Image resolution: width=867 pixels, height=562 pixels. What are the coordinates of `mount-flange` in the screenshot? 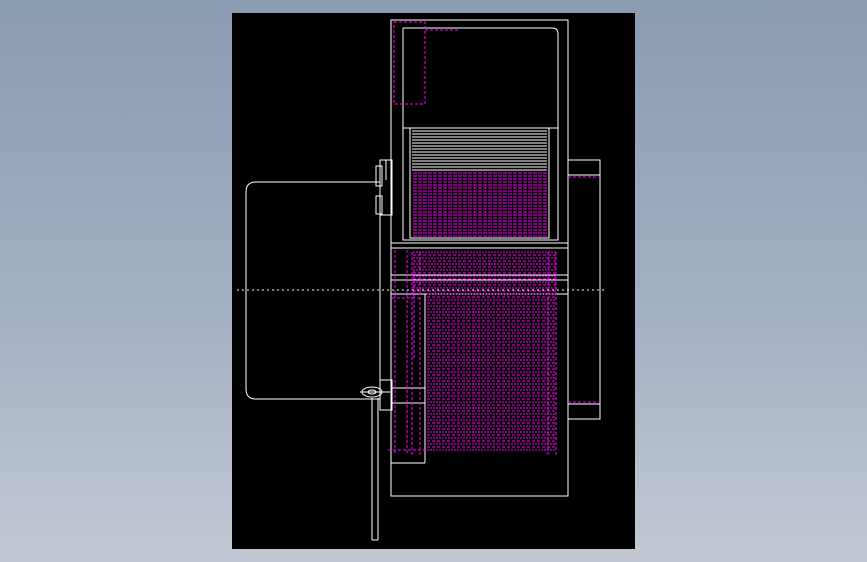 It's located at (384, 285).